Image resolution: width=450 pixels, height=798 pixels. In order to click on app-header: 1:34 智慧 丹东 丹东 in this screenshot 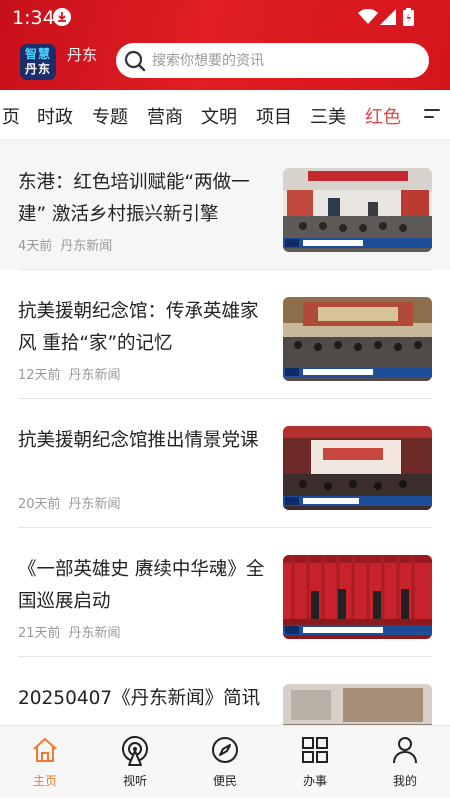, I will do `click(225, 45)`.